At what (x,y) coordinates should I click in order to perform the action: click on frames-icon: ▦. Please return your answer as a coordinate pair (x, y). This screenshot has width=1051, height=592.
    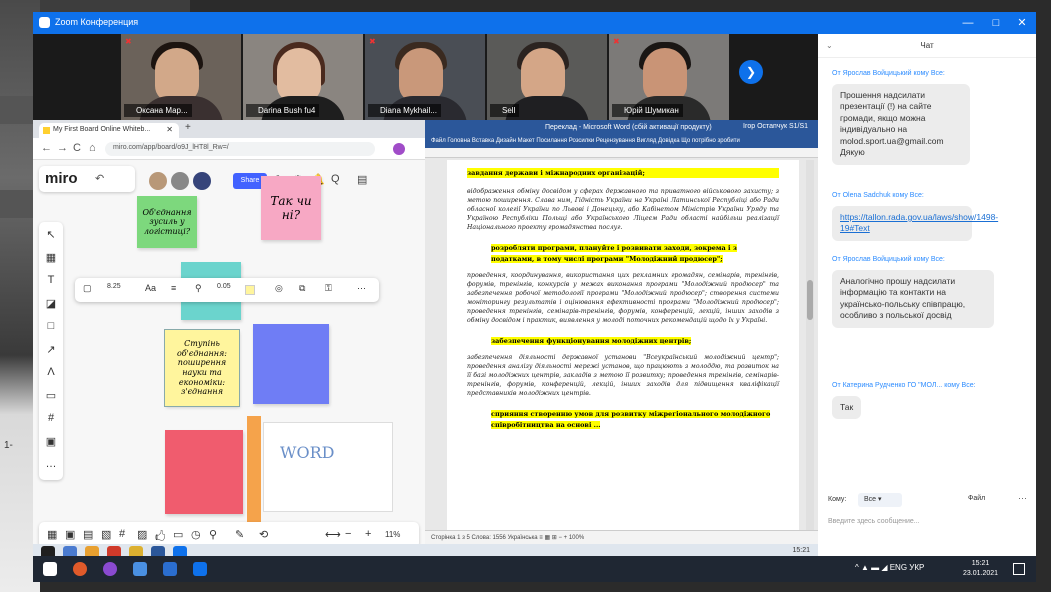
    Looking at the image, I should click on (52, 534).